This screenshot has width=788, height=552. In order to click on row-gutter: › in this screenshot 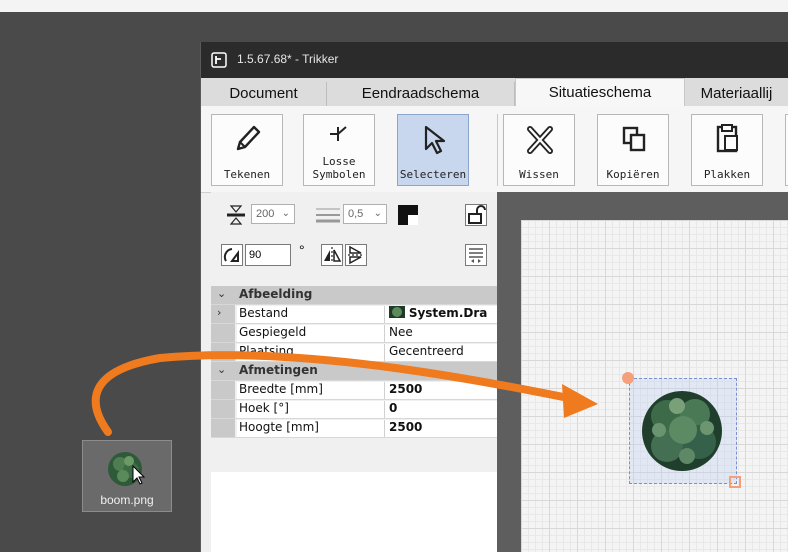, I will do `click(223, 314)`.